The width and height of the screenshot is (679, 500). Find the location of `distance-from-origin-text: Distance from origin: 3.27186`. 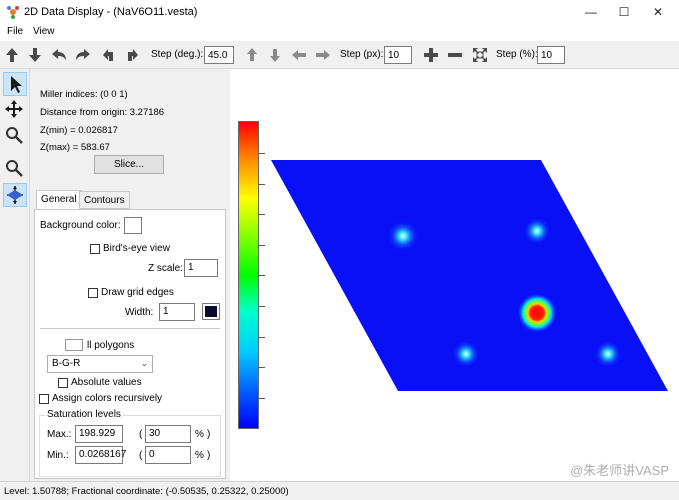

distance-from-origin-text: Distance from origin: 3.27186 is located at coordinates (102, 112).